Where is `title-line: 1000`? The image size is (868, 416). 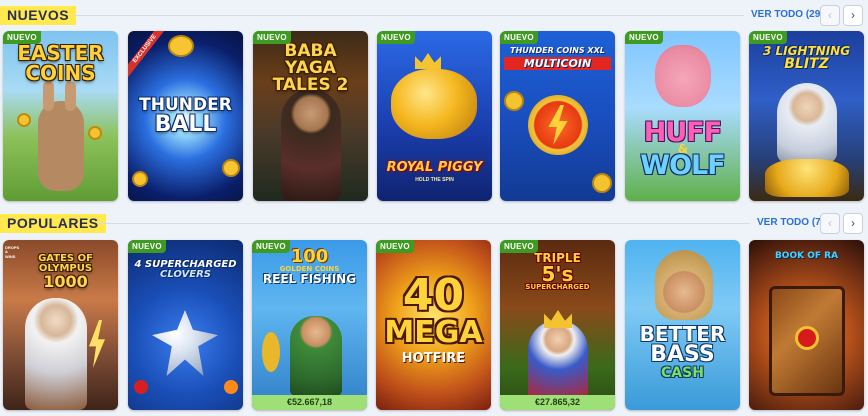 title-line: 1000 is located at coordinates (65, 281).